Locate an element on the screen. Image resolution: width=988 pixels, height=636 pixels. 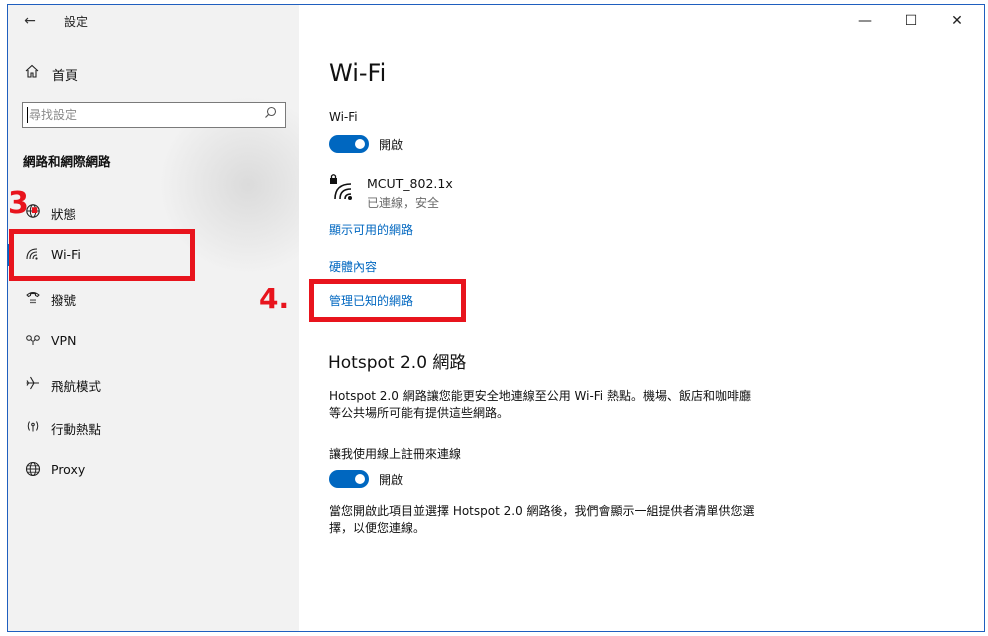
sidebar-item-label: 飛航模式 is located at coordinates (76, 386).